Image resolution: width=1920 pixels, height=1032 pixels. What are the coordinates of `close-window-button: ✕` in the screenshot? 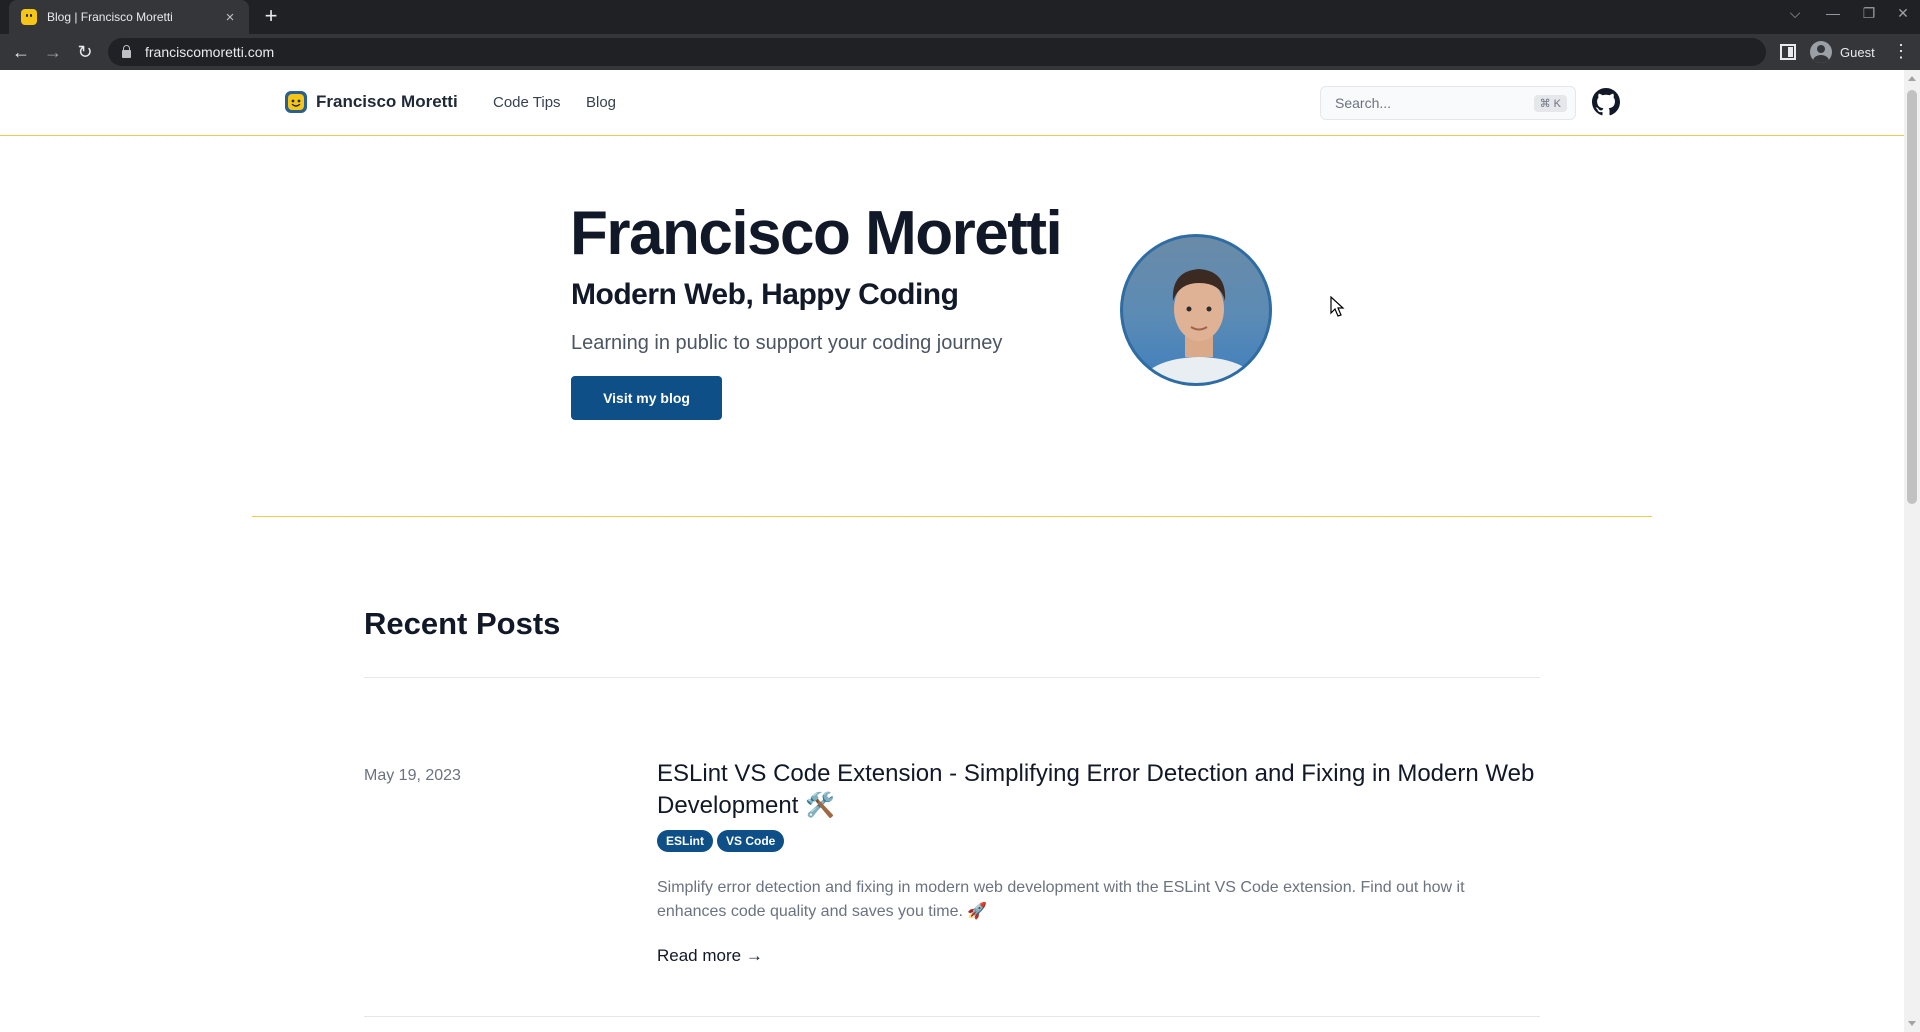 It's located at (1903, 13).